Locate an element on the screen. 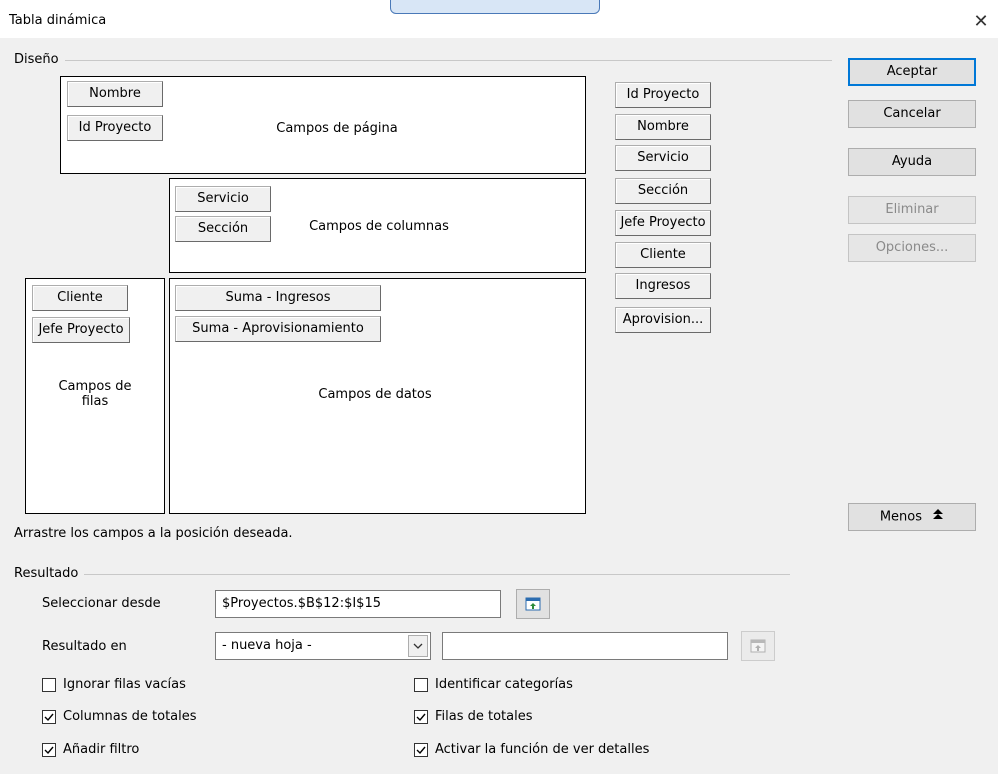  page-area-label: Campos de página is located at coordinates (337, 128).